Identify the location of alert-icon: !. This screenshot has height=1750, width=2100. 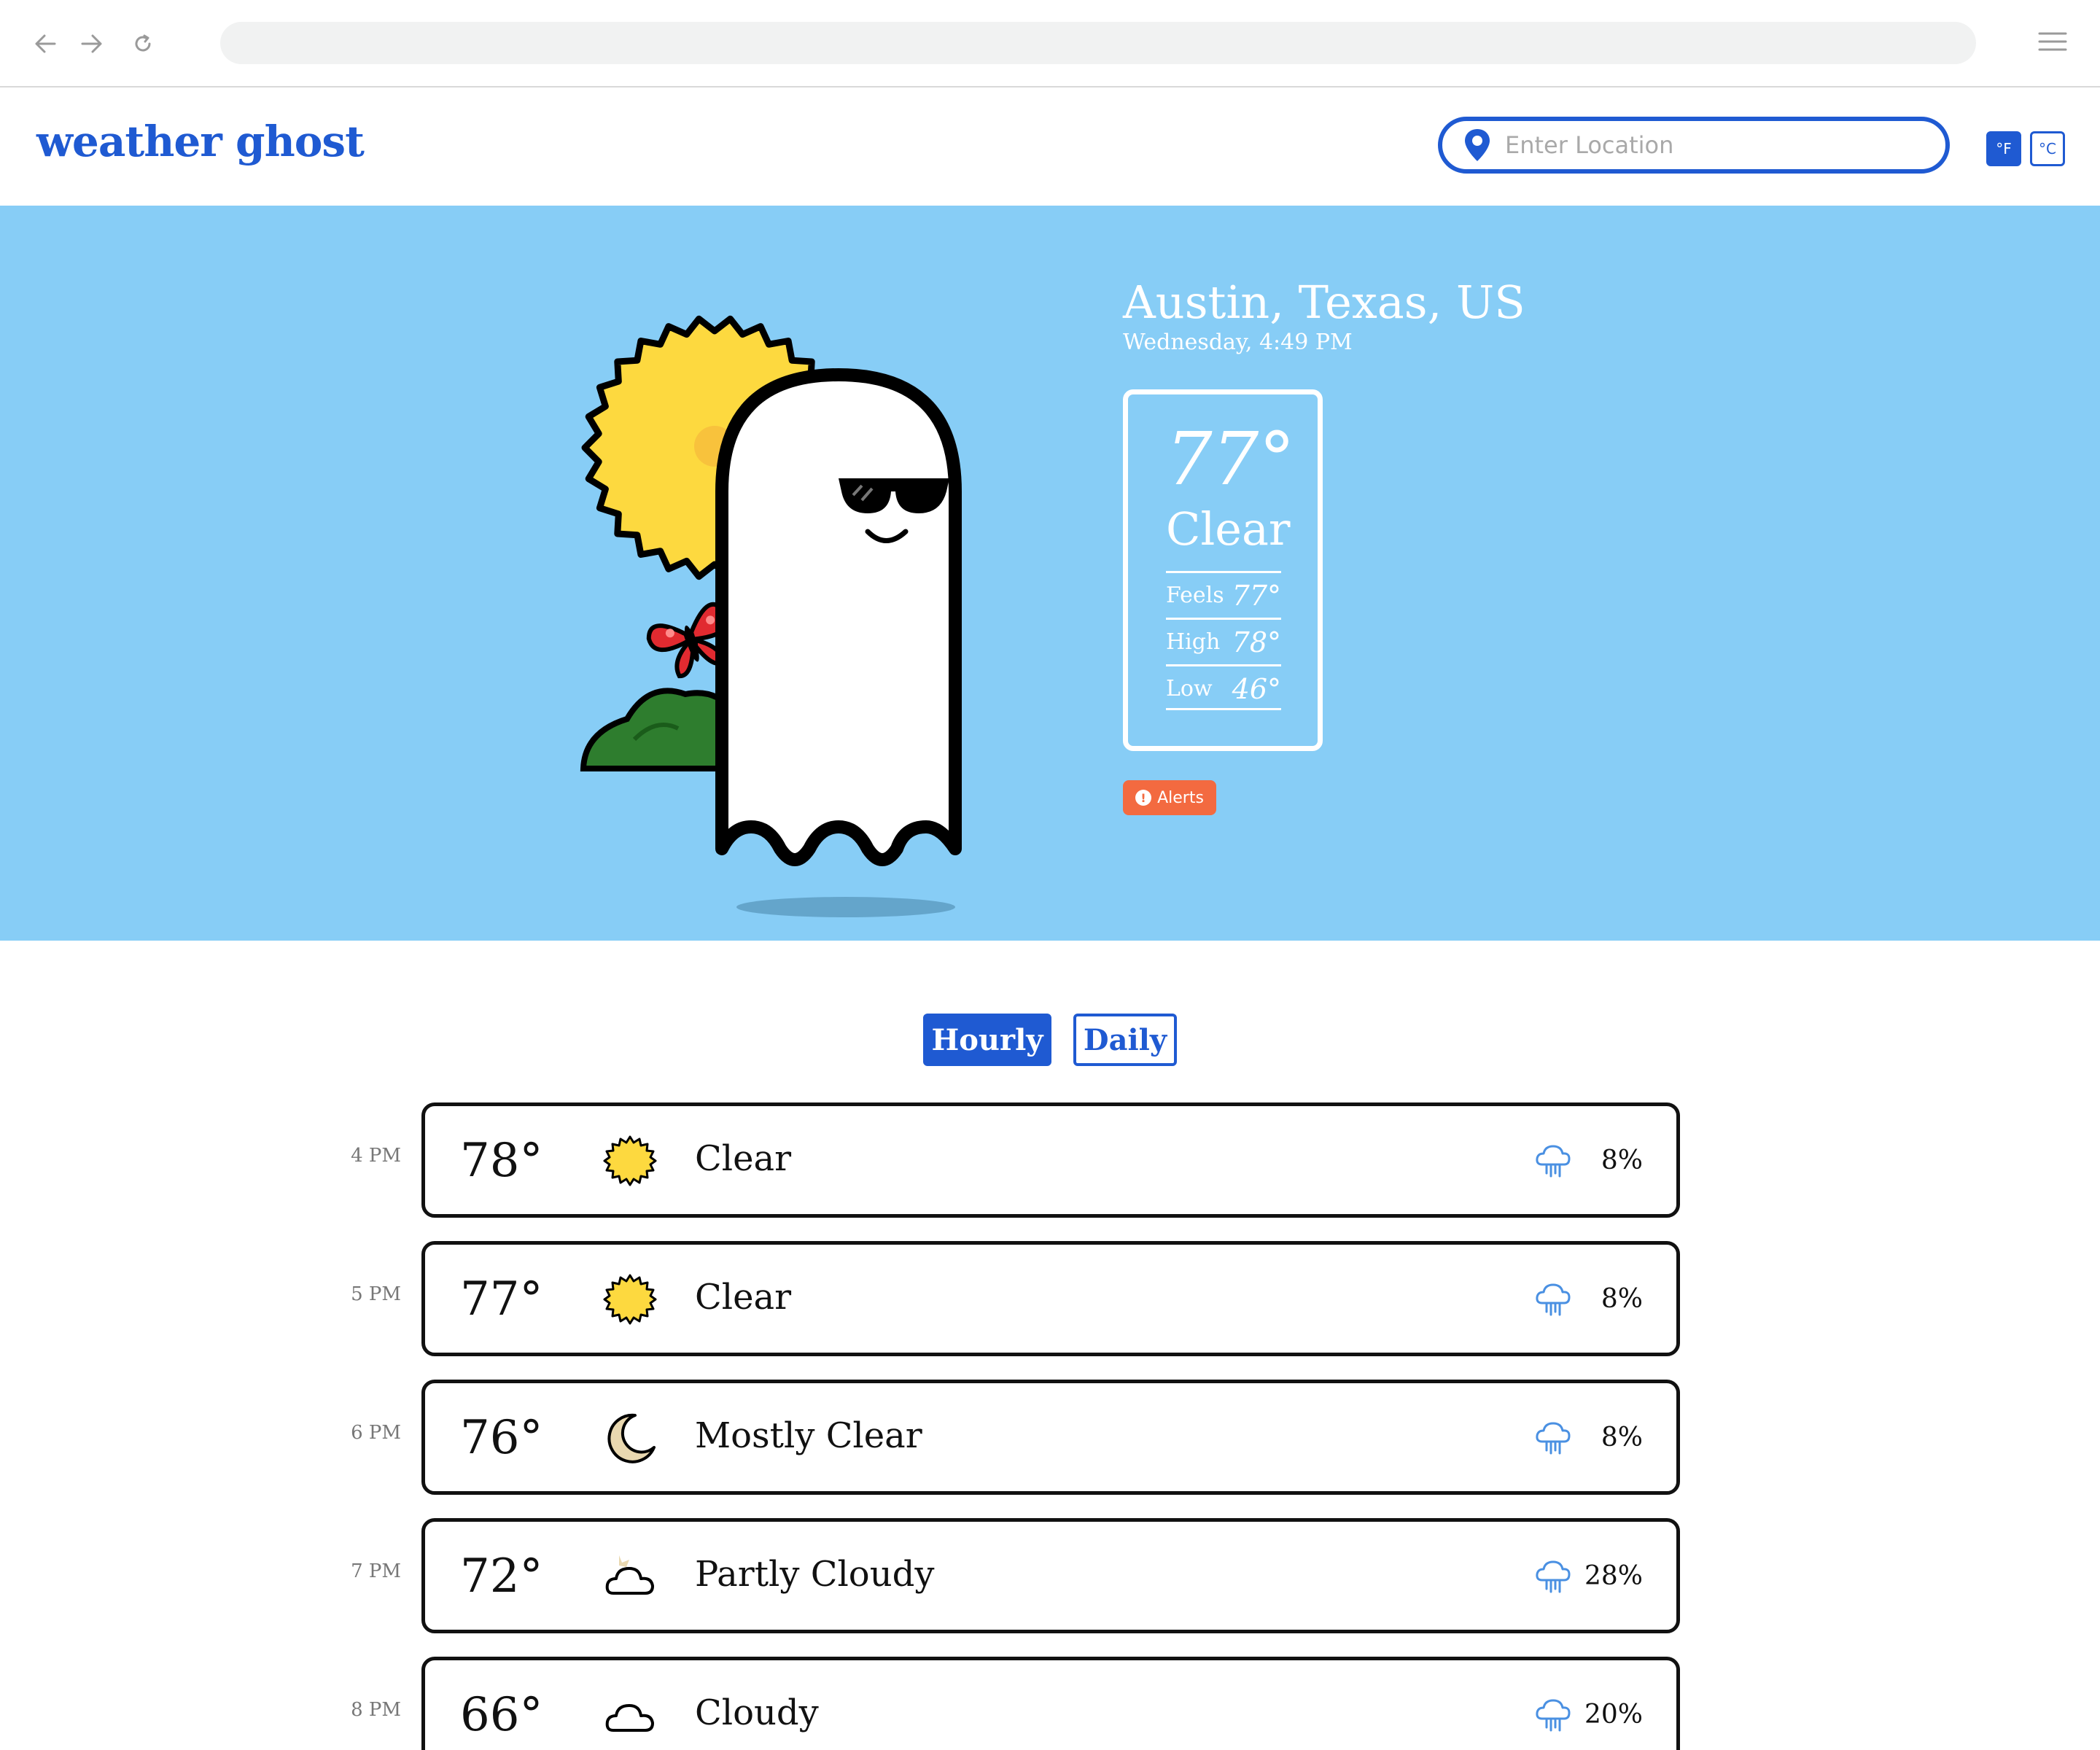
(1143, 798).